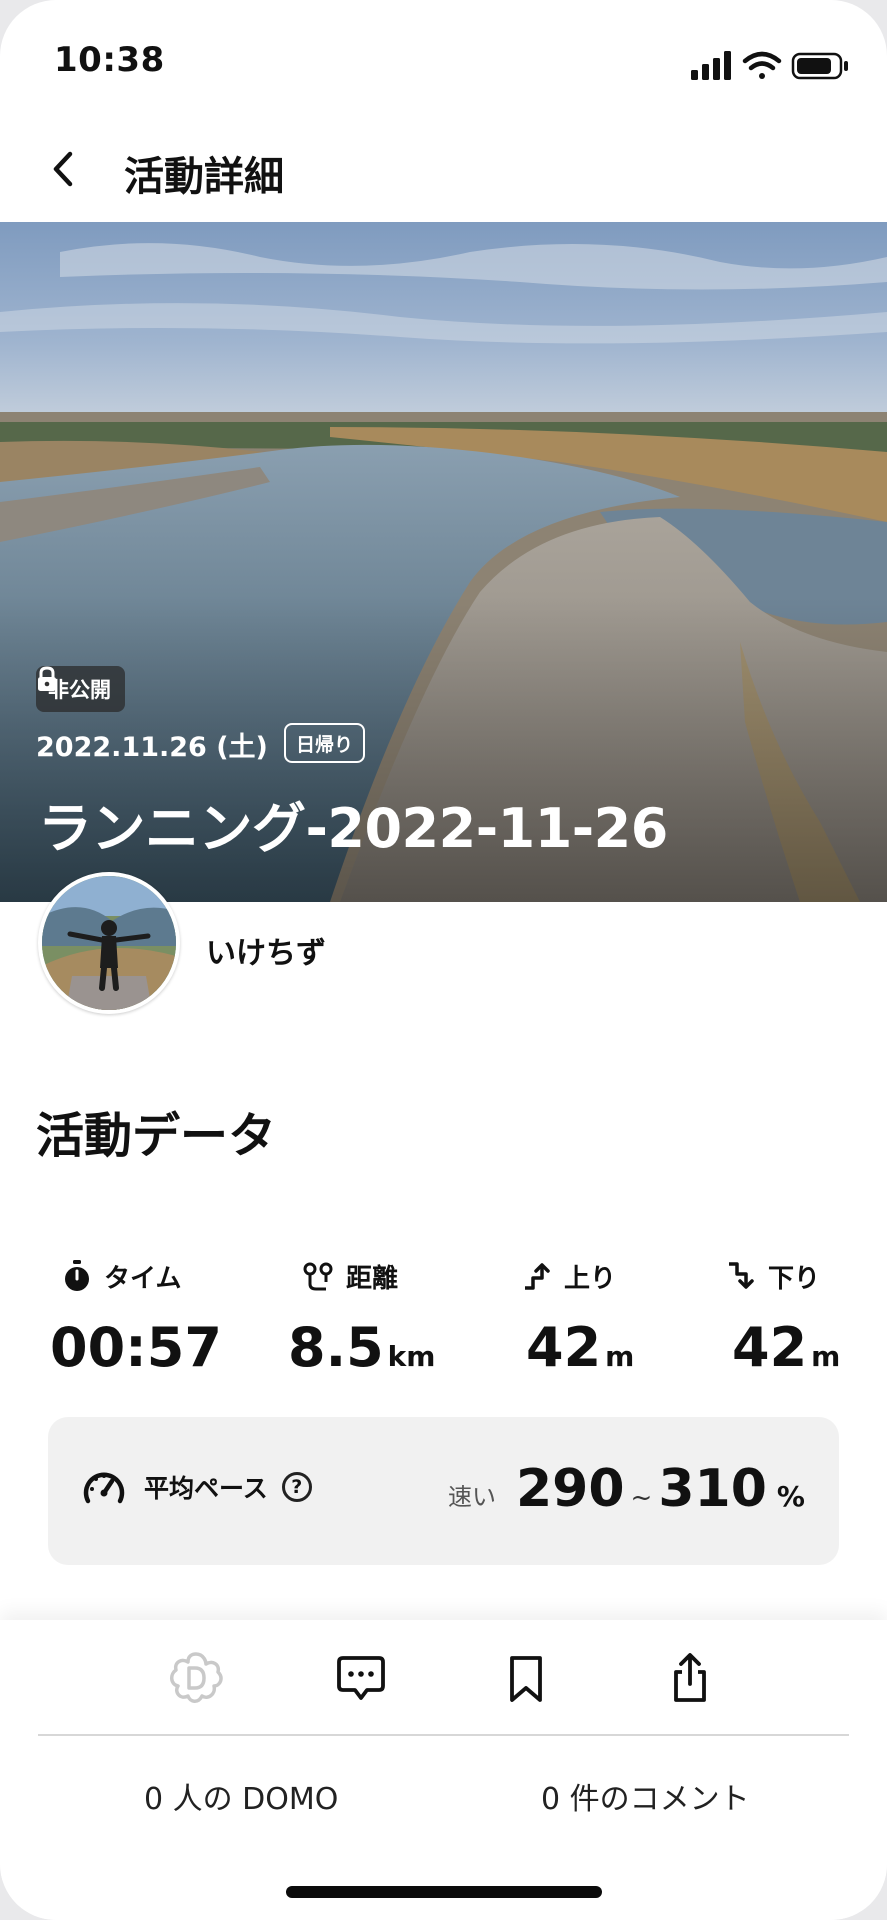 The height and width of the screenshot is (1920, 887). Describe the element at coordinates (104, 1488) in the screenshot. I see `speedometer-icon` at that location.